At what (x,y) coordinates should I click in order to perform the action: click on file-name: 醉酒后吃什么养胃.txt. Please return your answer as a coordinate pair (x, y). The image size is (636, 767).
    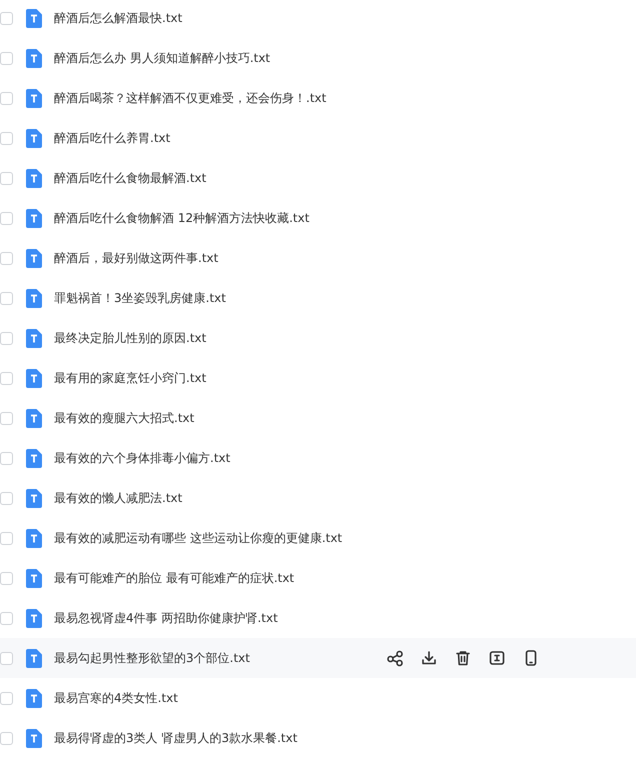
    Looking at the image, I should click on (345, 138).